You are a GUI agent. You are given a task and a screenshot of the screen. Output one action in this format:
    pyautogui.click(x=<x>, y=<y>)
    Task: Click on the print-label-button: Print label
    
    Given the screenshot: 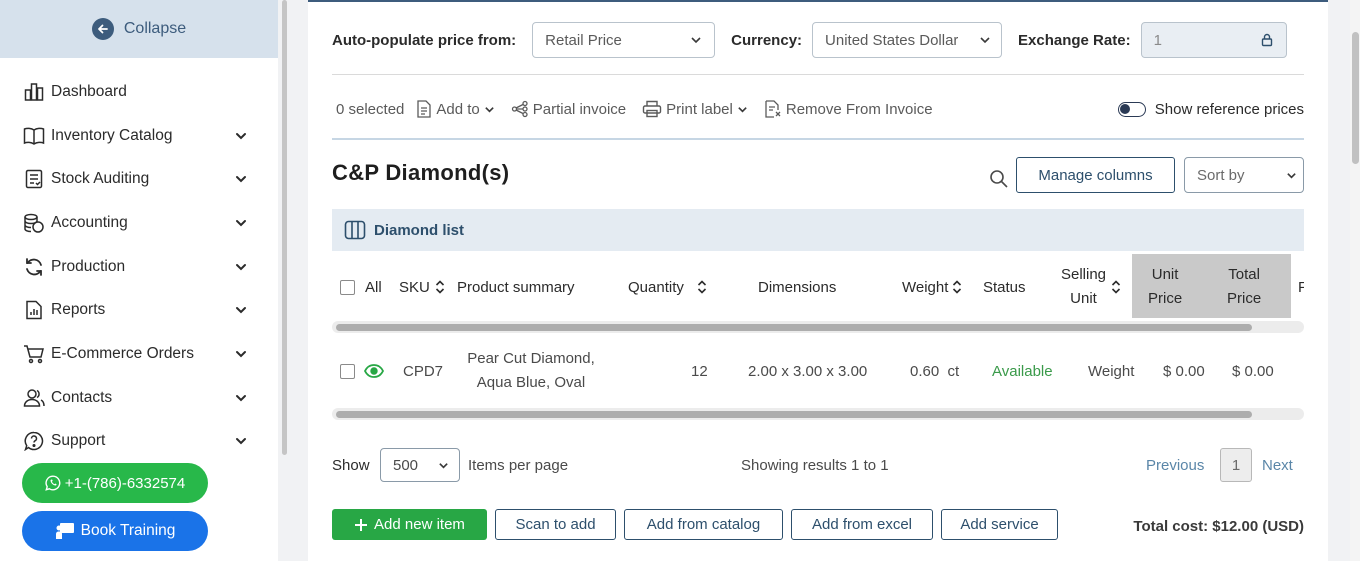 What is the action you would take?
    pyautogui.click(x=695, y=109)
    